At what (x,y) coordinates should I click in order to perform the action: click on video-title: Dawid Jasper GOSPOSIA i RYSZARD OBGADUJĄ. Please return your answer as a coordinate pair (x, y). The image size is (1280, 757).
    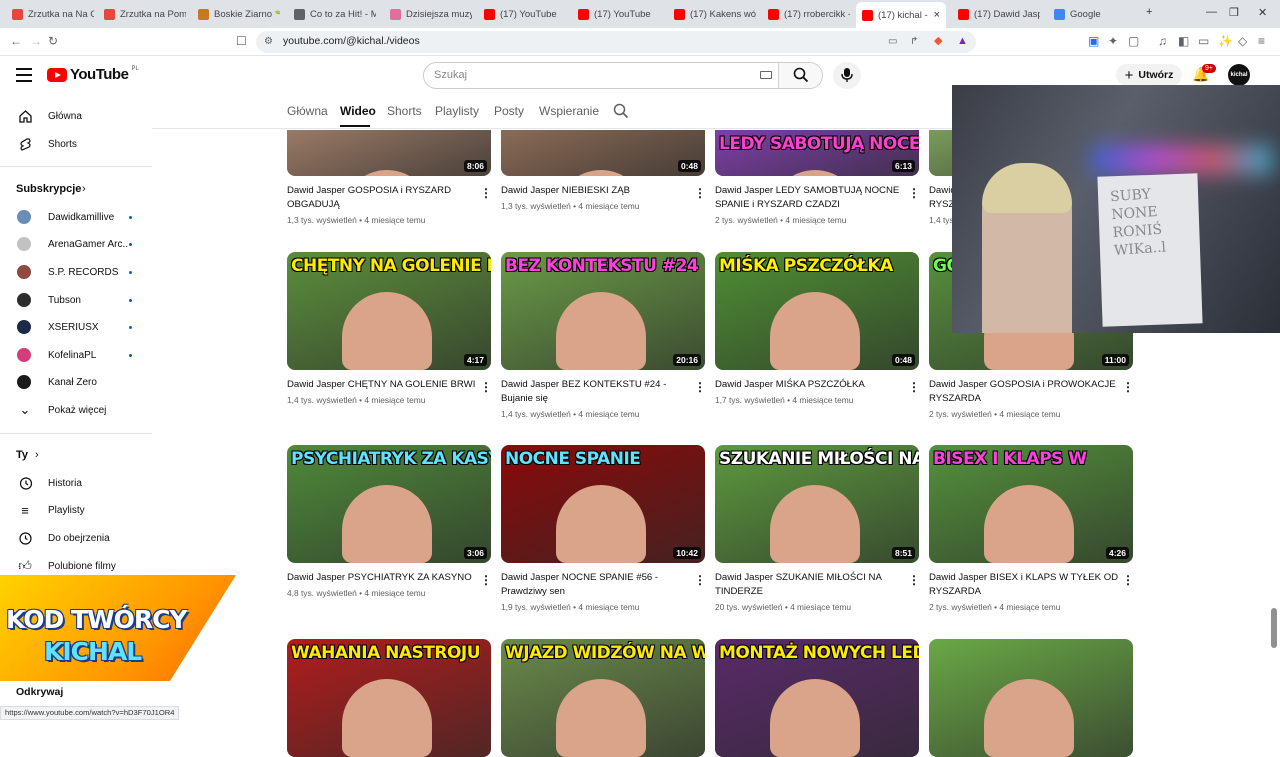
    Looking at the image, I should click on (382, 198).